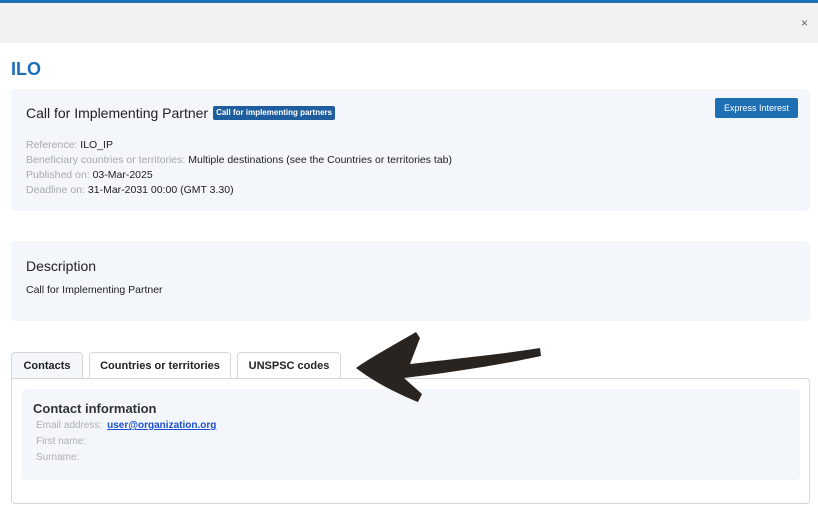 The width and height of the screenshot is (818, 511). Describe the element at coordinates (94, 290) in the screenshot. I see `description-text: Call for Implementing Partner` at that location.